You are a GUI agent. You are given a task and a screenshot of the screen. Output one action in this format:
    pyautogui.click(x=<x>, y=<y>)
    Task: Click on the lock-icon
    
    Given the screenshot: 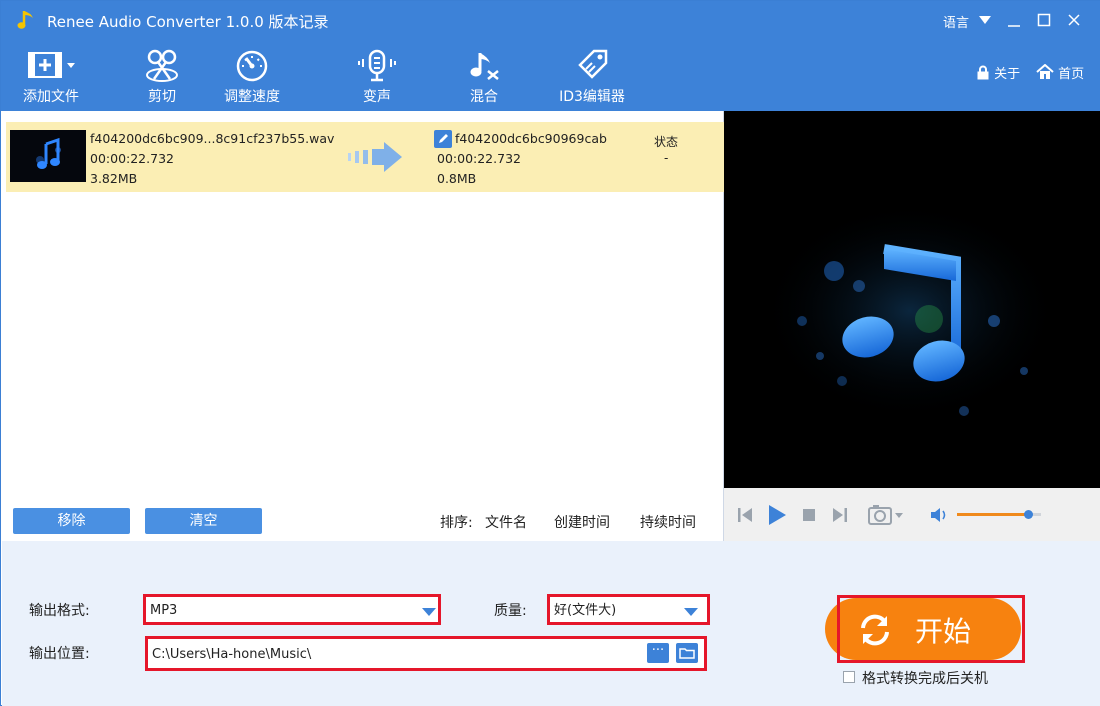 What is the action you would take?
    pyautogui.click(x=983, y=72)
    